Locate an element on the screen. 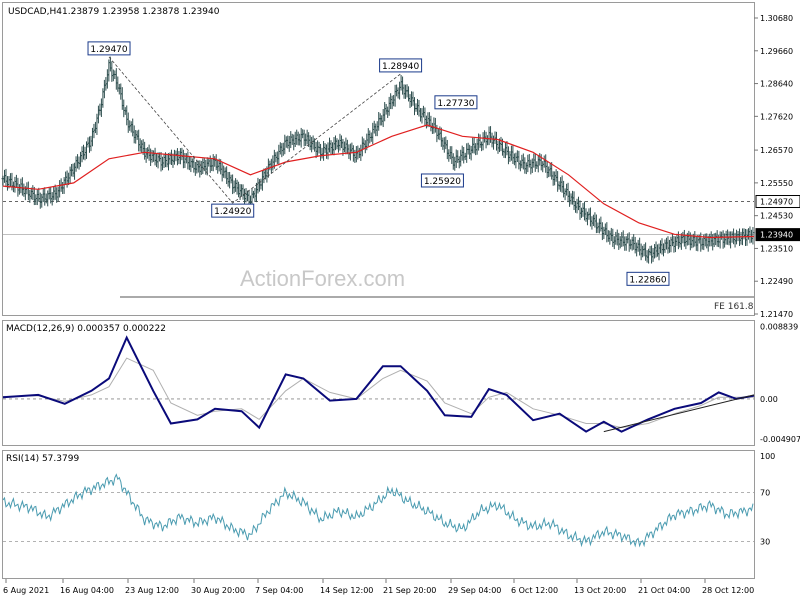 The height and width of the screenshot is (600, 800). macd-tick-label: -0.004907 is located at coordinates (780, 439).